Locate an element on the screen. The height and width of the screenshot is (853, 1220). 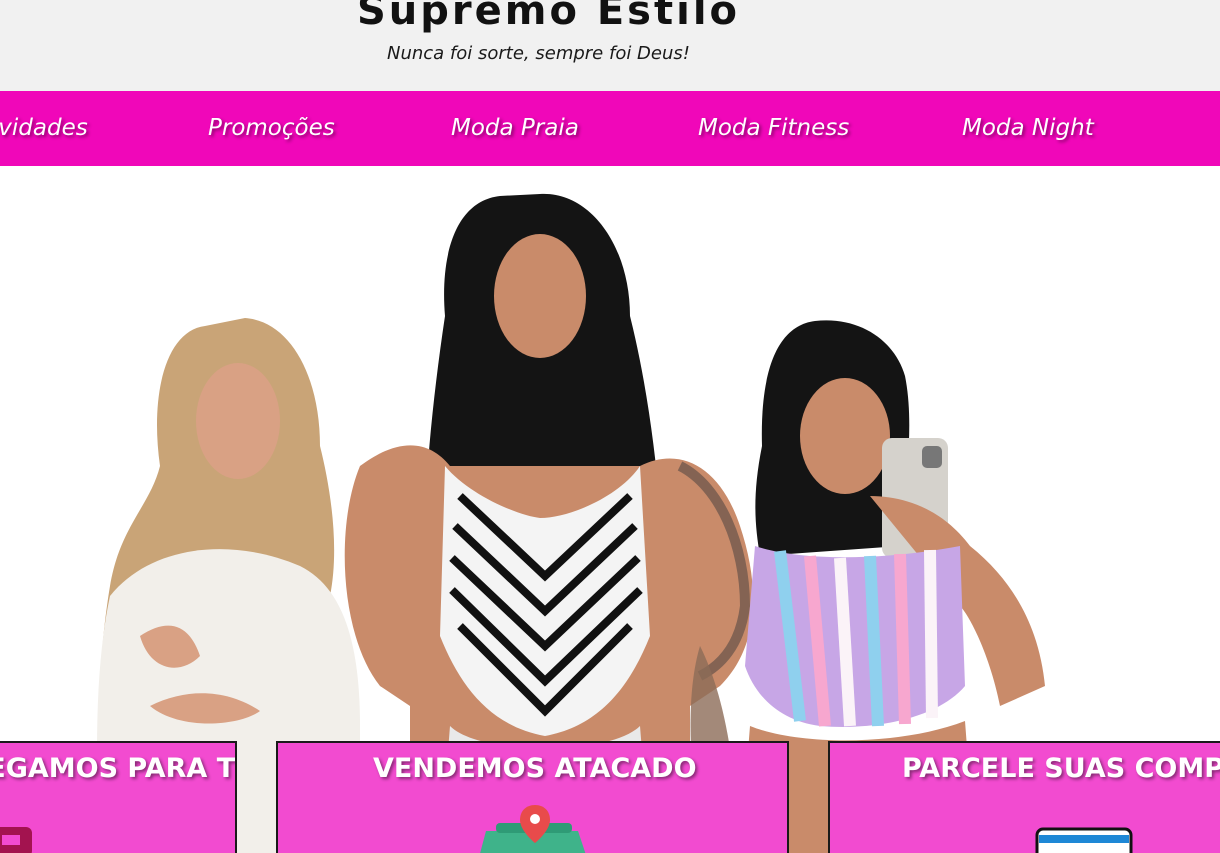
feature-card-installments: PARCELE SUAS COMPRAS is located at coordinates (1024, 797).